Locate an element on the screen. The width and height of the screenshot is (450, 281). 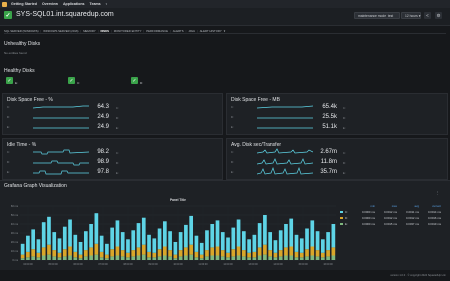
y-tick-label: 50 ms is located at coordinates (15, 215).